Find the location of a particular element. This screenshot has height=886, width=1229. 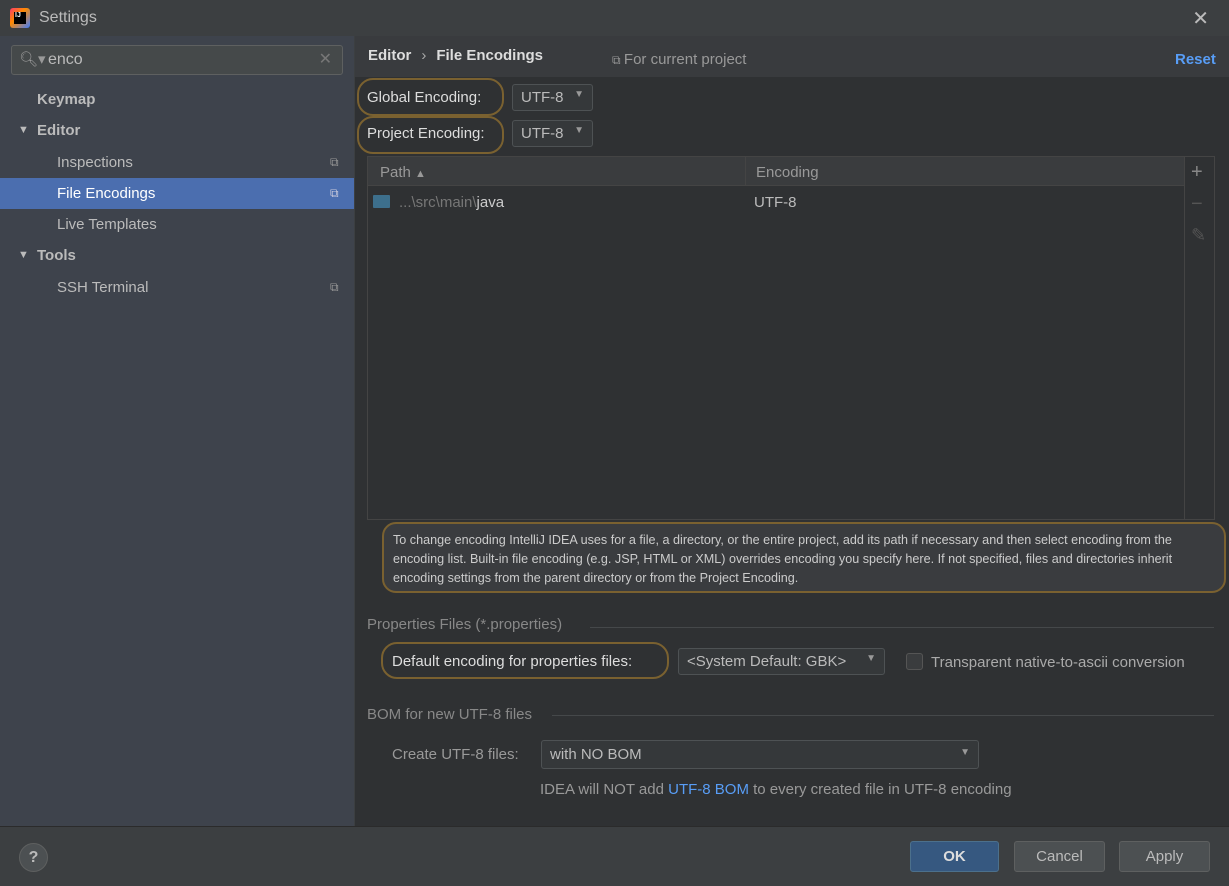

properties-section-title: Properties Files (*.properties) is located at coordinates (465, 624).